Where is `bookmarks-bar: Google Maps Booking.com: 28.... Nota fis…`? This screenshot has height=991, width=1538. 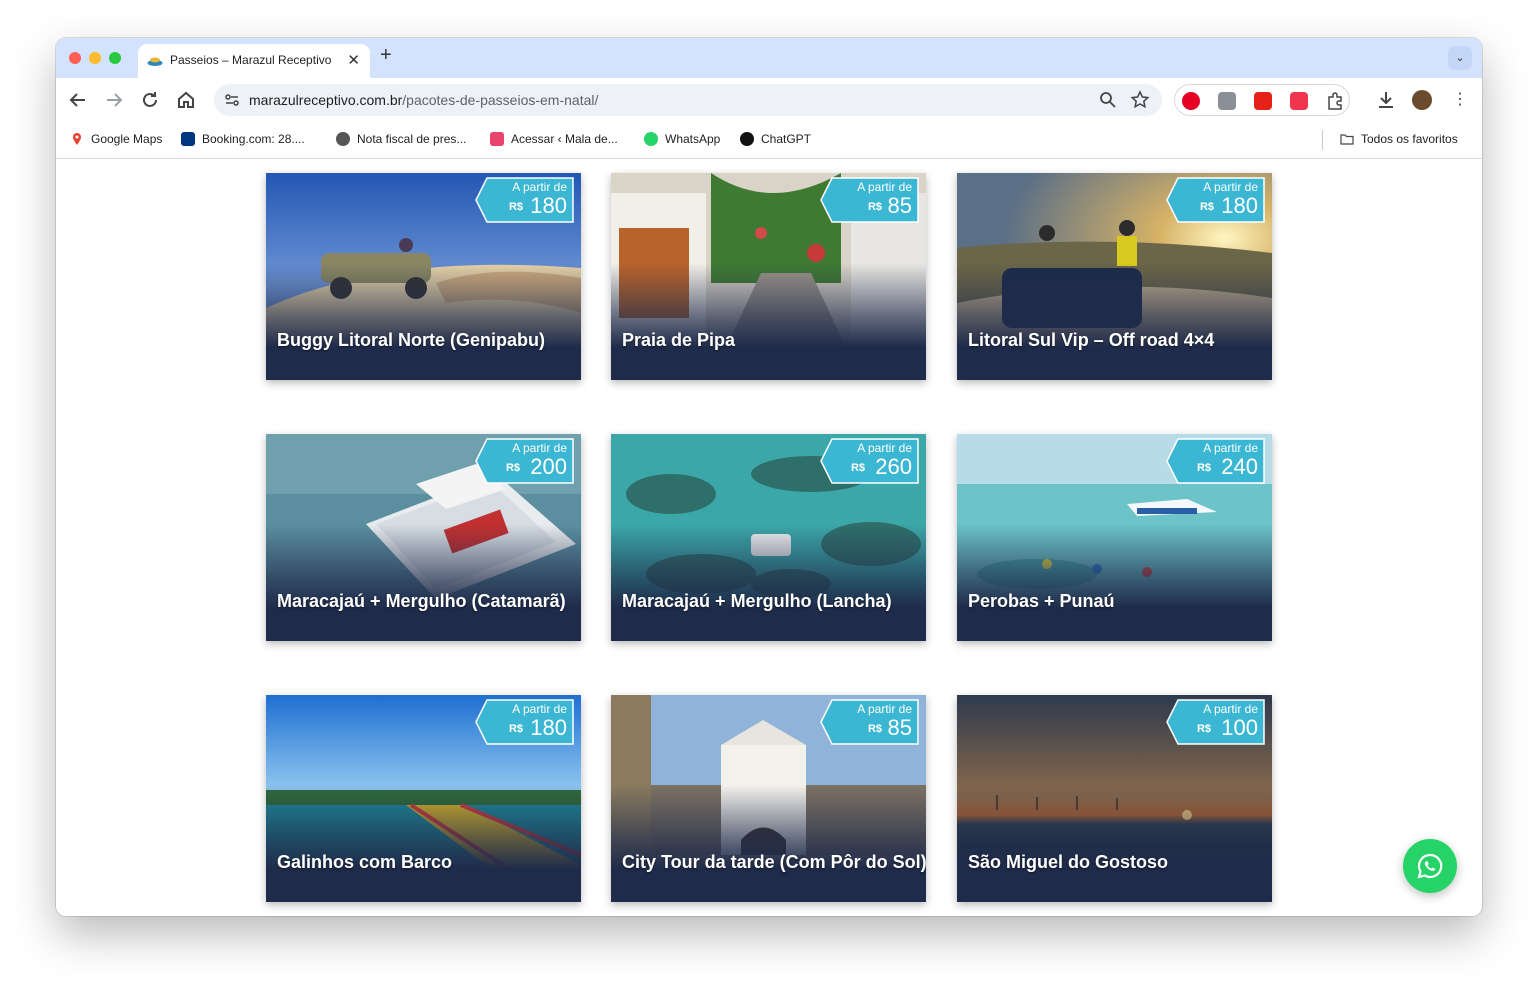 bookmarks-bar: Google Maps Booking.com: 28.... Nota fis… is located at coordinates (769, 140).